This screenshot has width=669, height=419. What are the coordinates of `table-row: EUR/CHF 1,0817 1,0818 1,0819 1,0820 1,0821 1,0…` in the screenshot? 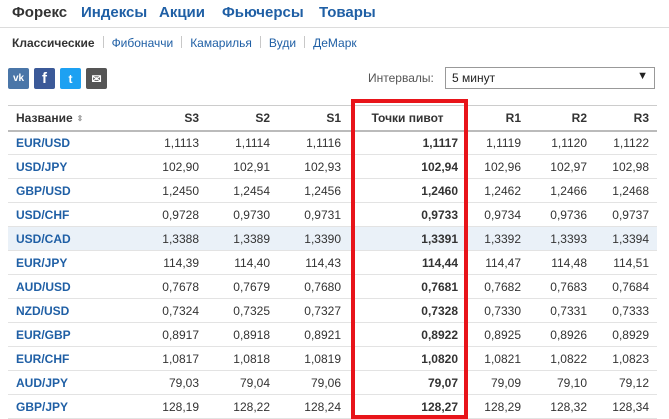 It's located at (332, 358).